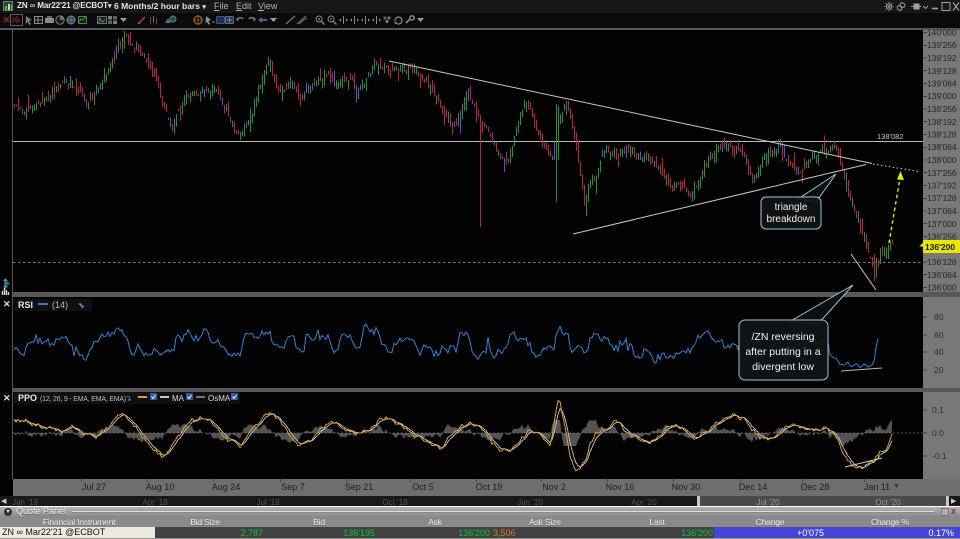 The width and height of the screenshot is (960, 539). What do you see at coordinates (942, 160) in the screenshot?
I see `svg-text: 138'000` at bounding box center [942, 160].